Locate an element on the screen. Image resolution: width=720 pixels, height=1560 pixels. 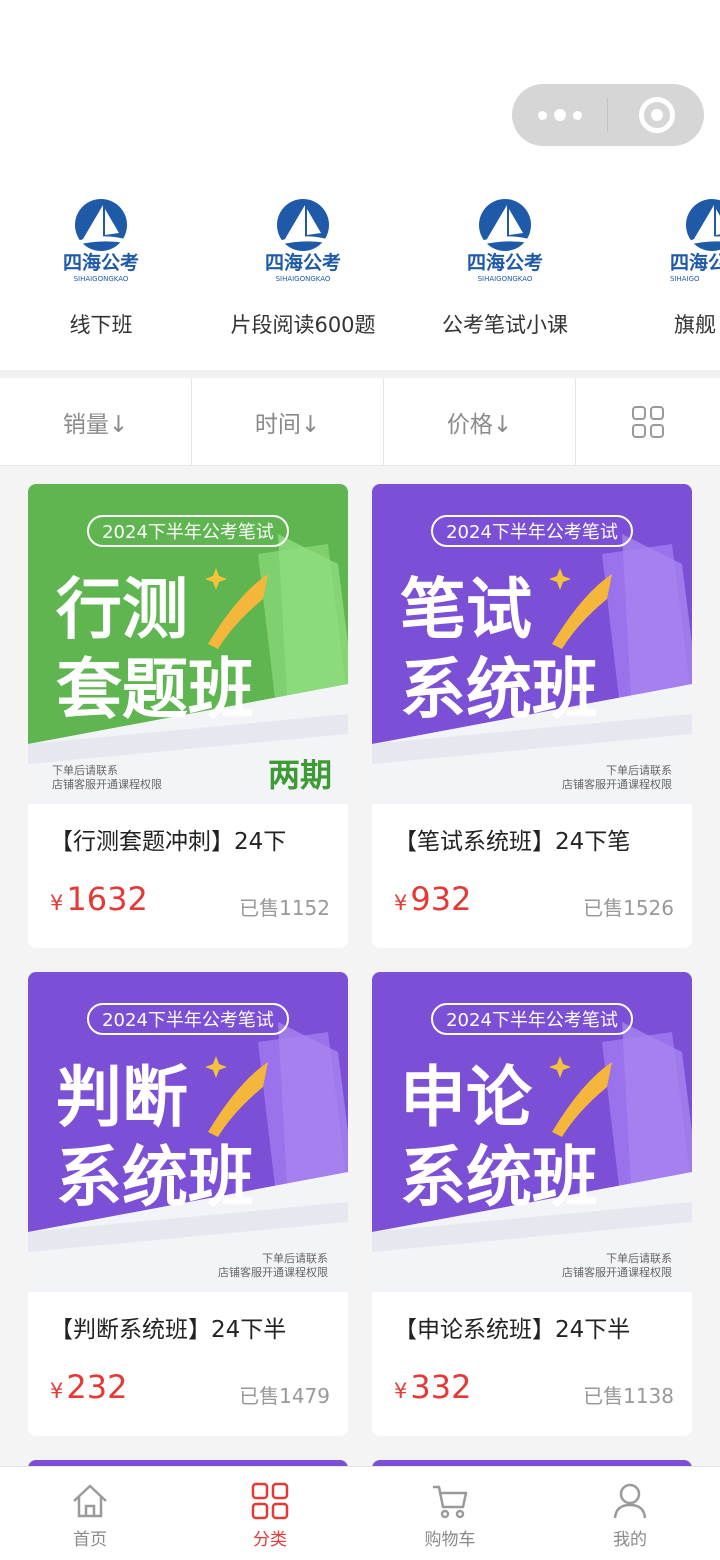
product-cover-image: 2024下半年公考笔试 判断 系统班 下单后请联系 店铺客服开通课程权限 is located at coordinates (188, 1132).